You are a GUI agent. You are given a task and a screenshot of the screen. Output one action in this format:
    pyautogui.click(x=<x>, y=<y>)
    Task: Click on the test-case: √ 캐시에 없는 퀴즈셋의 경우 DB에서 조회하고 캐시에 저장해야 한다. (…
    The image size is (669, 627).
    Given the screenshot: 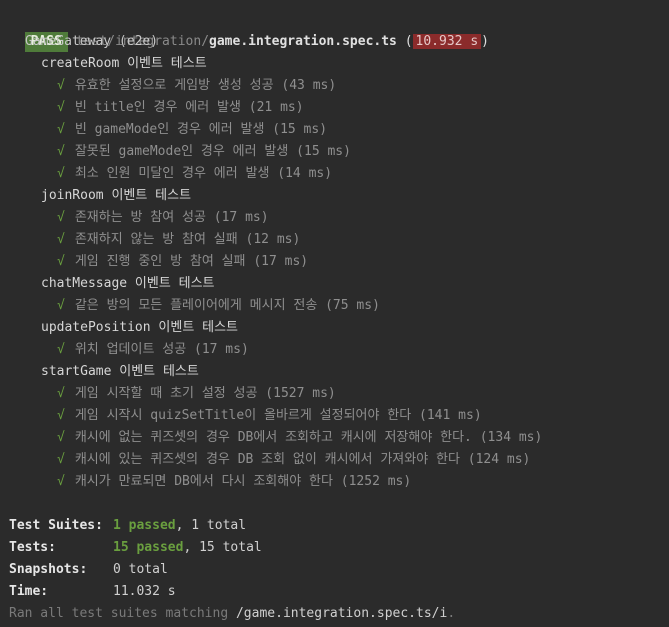 What is the action you would take?
    pyautogui.click(x=300, y=437)
    